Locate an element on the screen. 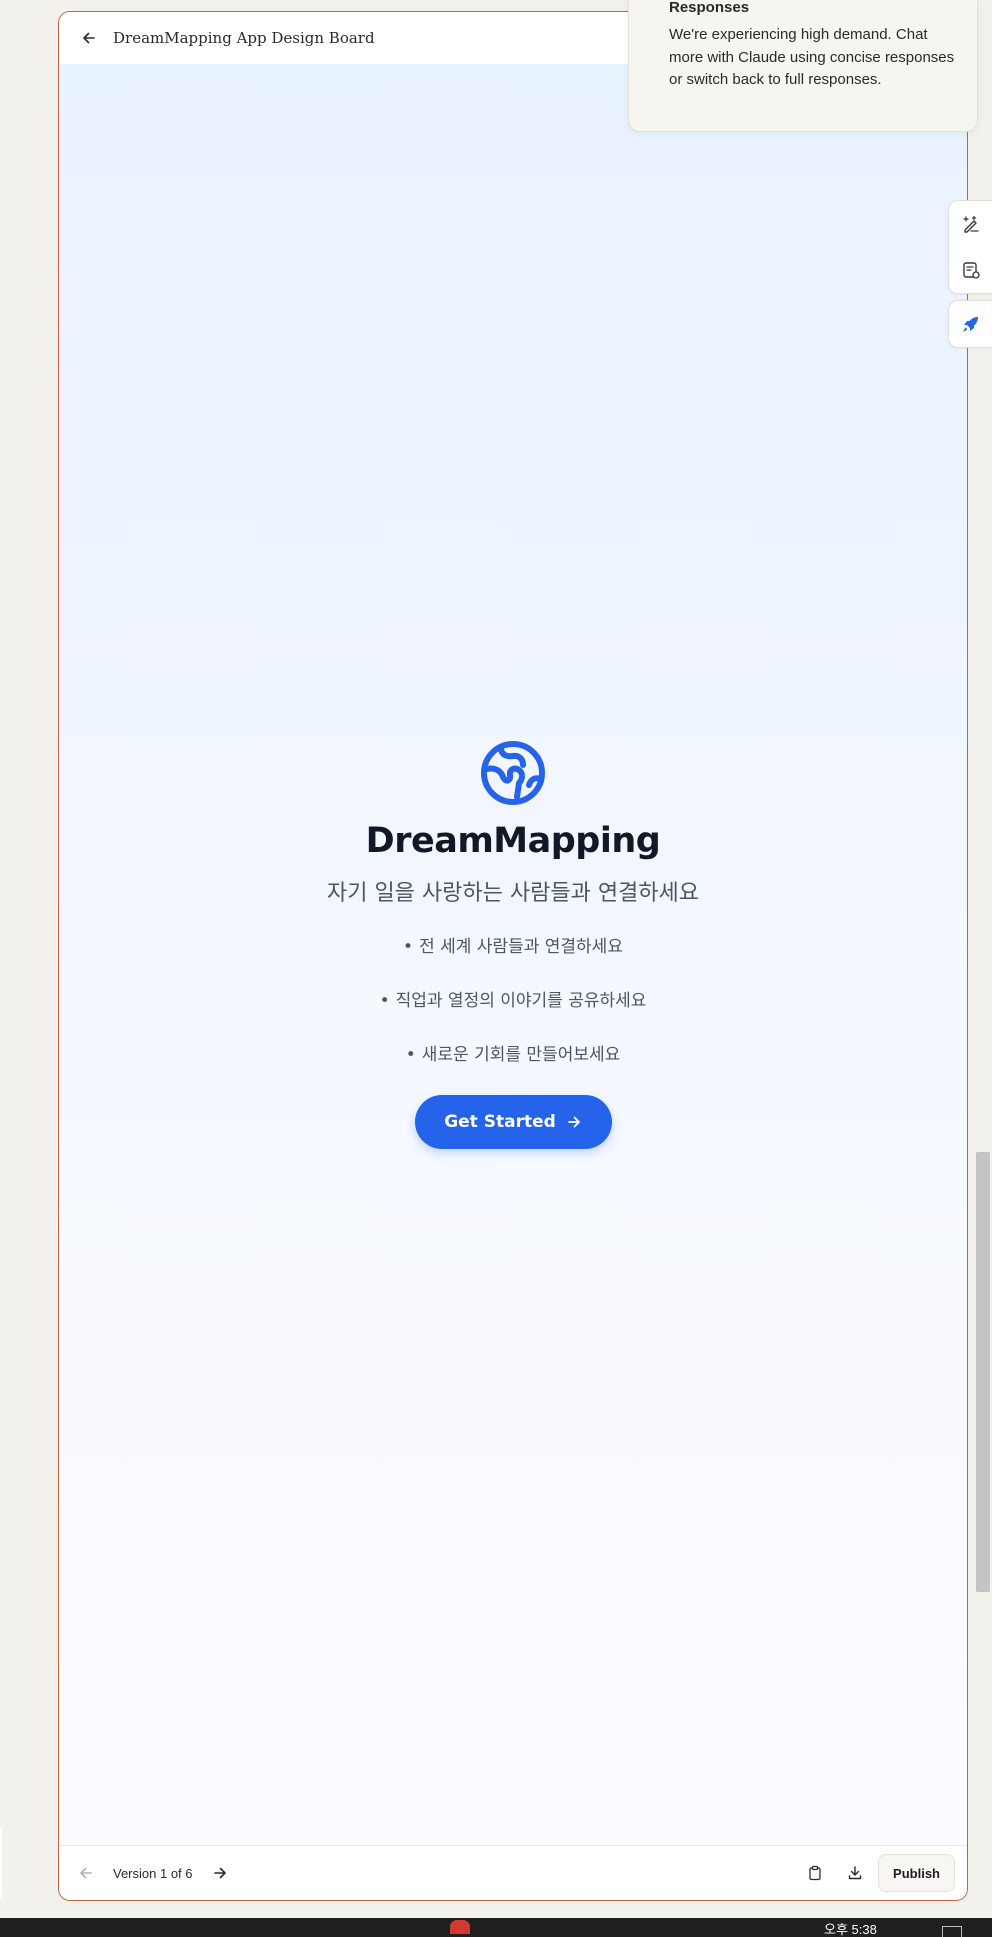 This screenshot has width=992, height=1937. version-label: Version 1 of 6 is located at coordinates (153, 1873).